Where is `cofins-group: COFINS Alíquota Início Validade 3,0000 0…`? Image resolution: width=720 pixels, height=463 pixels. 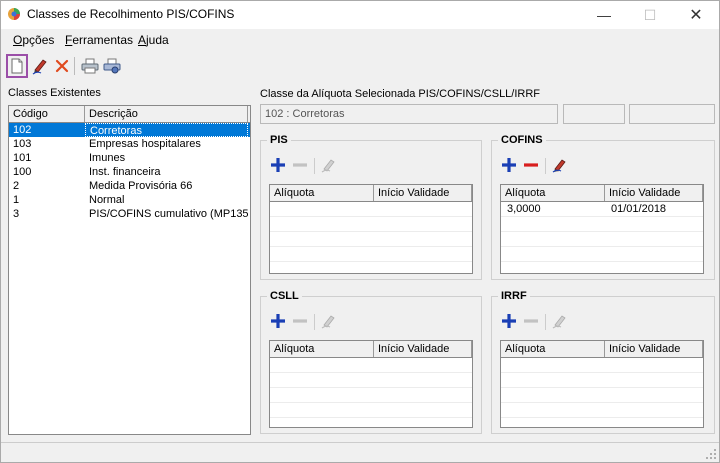 cofins-group: COFINS Alíquota Início Validade 3,0000 0… is located at coordinates (603, 207).